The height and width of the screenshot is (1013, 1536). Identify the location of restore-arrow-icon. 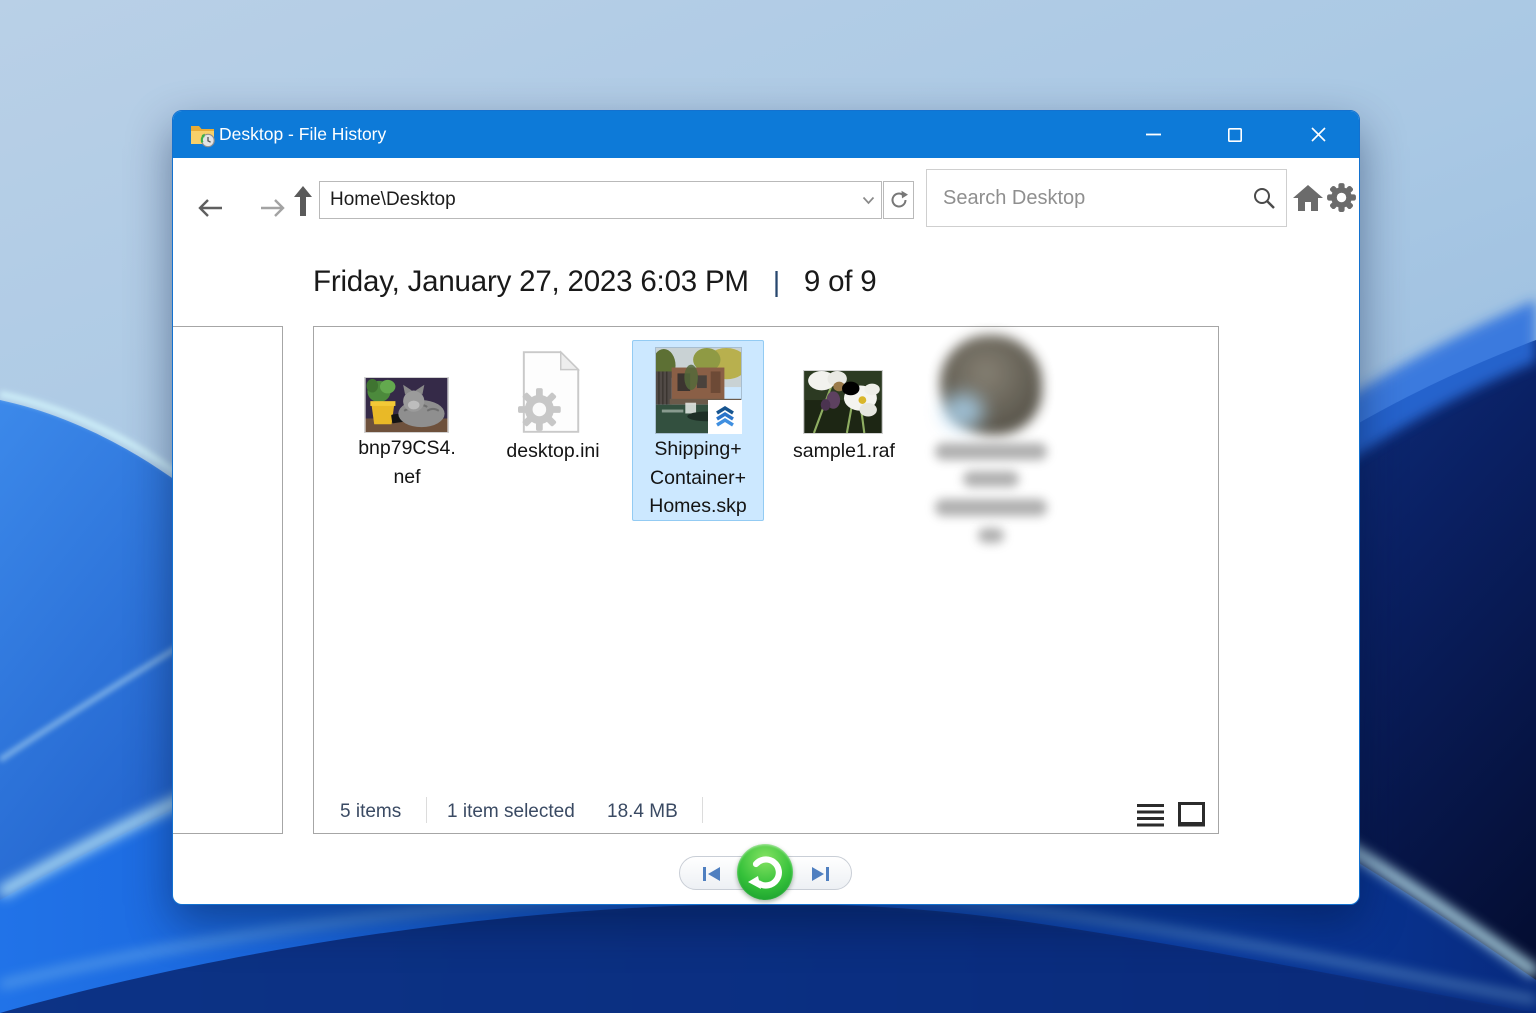
(765, 872).